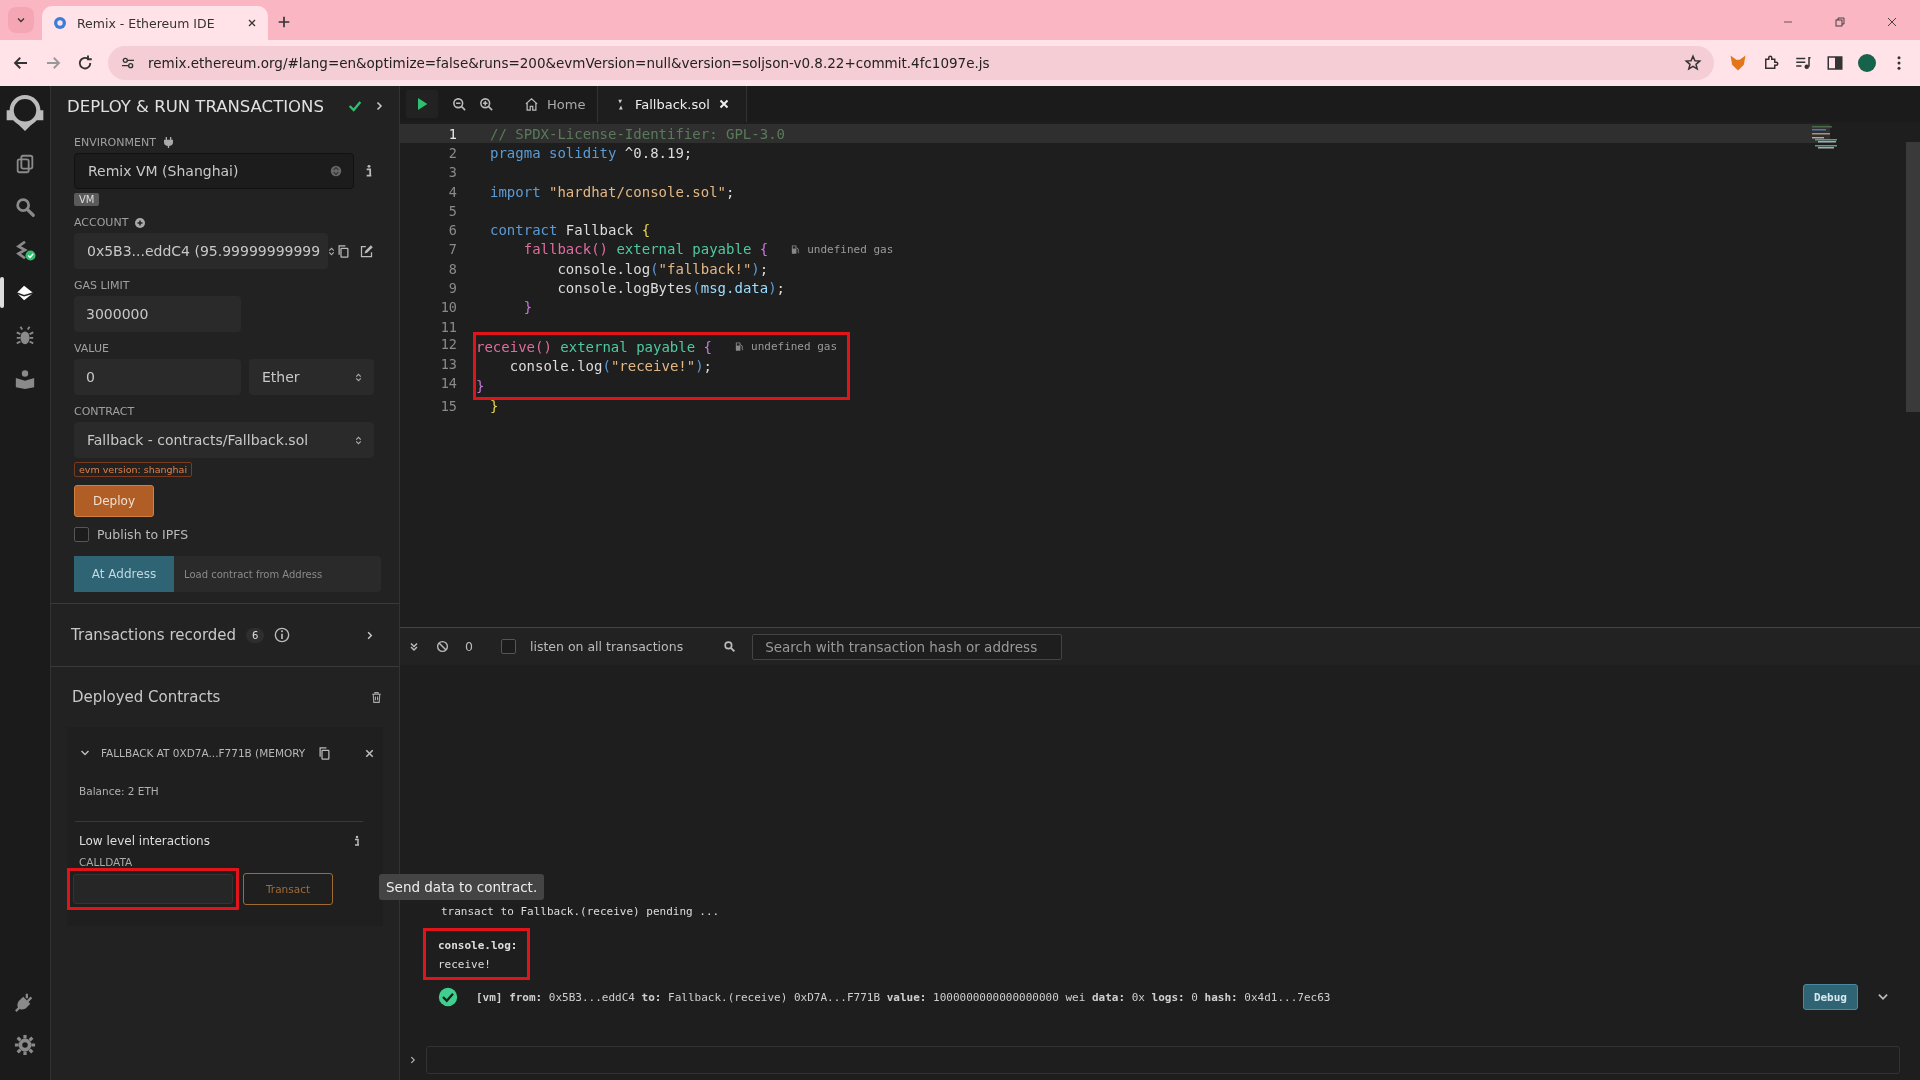 This screenshot has height=1080, width=1920. What do you see at coordinates (85, 63) in the screenshot?
I see `reload-icon` at bounding box center [85, 63].